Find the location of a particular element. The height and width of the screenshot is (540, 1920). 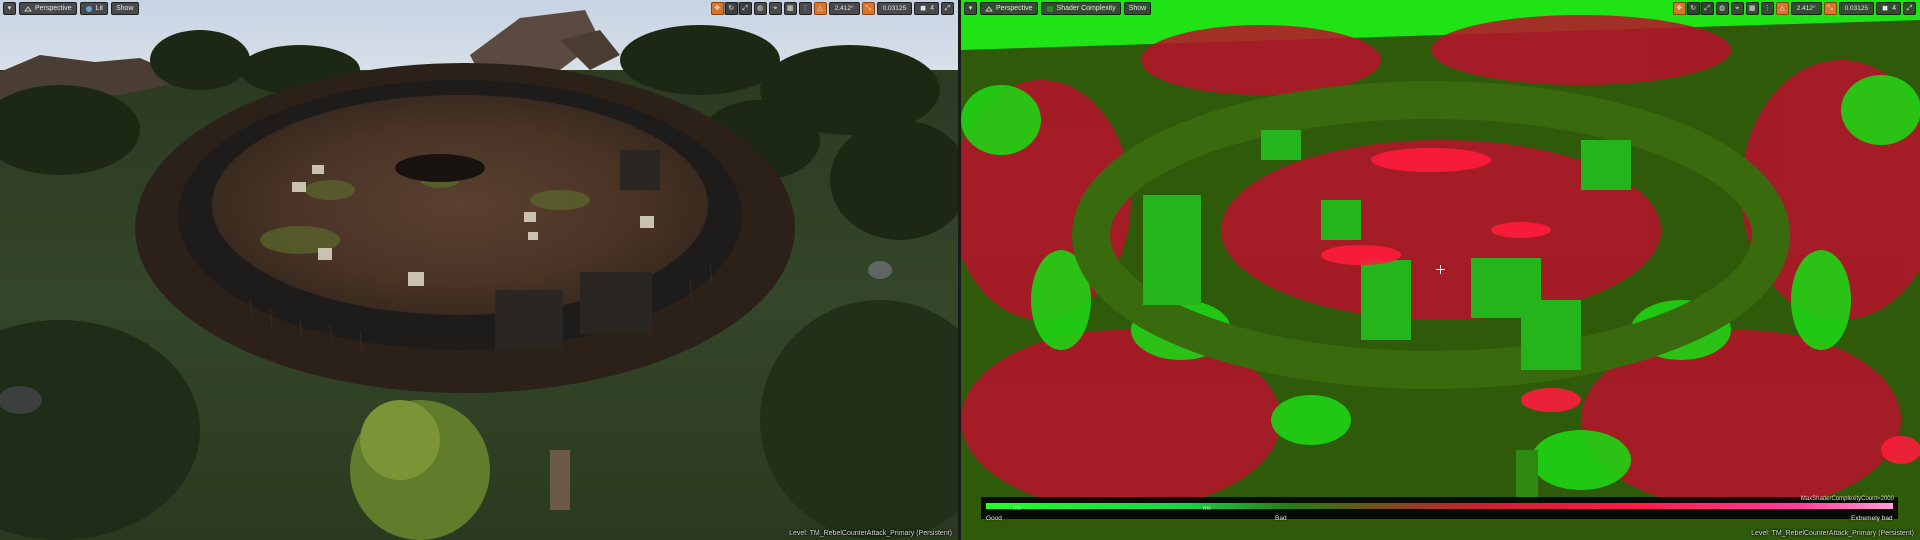

legend-good-label: Good is located at coordinates (994, 518).